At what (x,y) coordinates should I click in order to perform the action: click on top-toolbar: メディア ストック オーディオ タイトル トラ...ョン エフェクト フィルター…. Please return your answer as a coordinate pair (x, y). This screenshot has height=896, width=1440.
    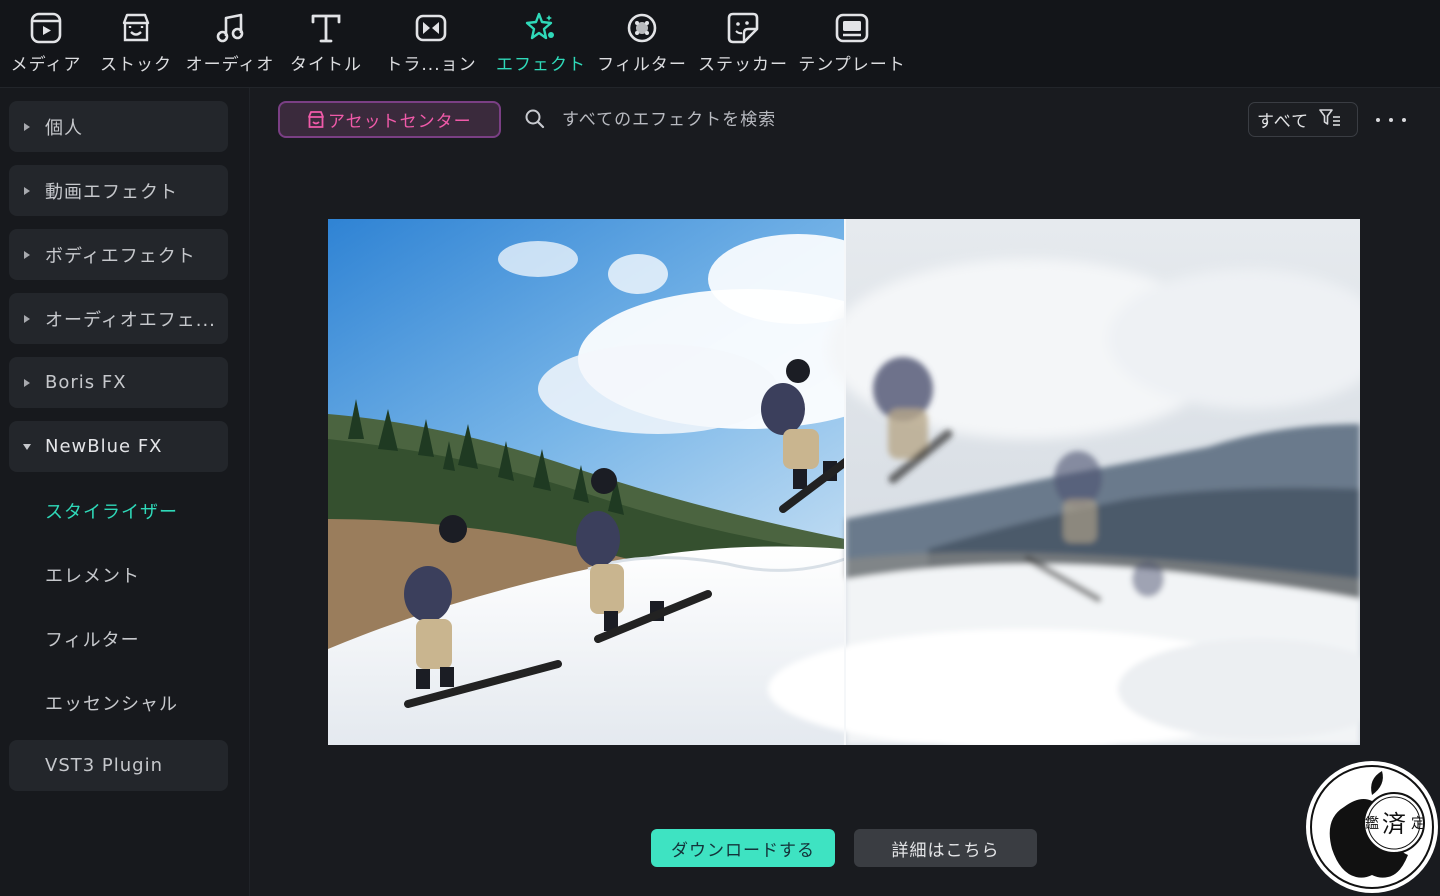
    Looking at the image, I should click on (720, 44).